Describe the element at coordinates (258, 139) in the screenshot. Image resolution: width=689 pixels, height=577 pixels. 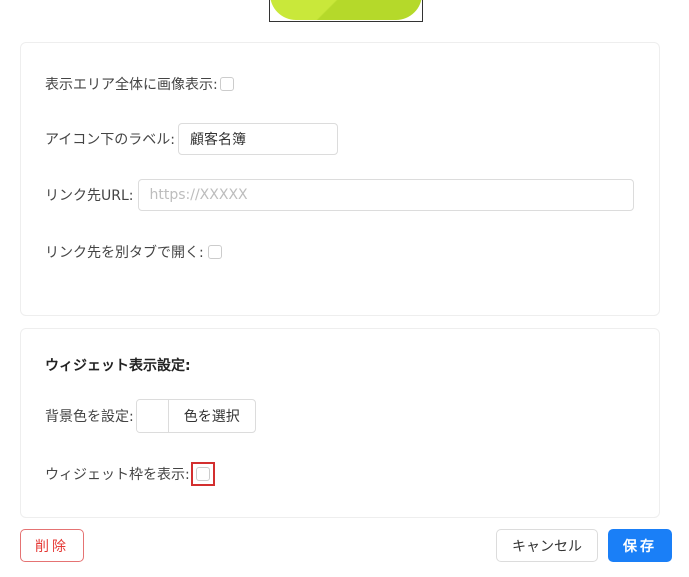
I see `icon-label-input: 顧客名簿` at that location.